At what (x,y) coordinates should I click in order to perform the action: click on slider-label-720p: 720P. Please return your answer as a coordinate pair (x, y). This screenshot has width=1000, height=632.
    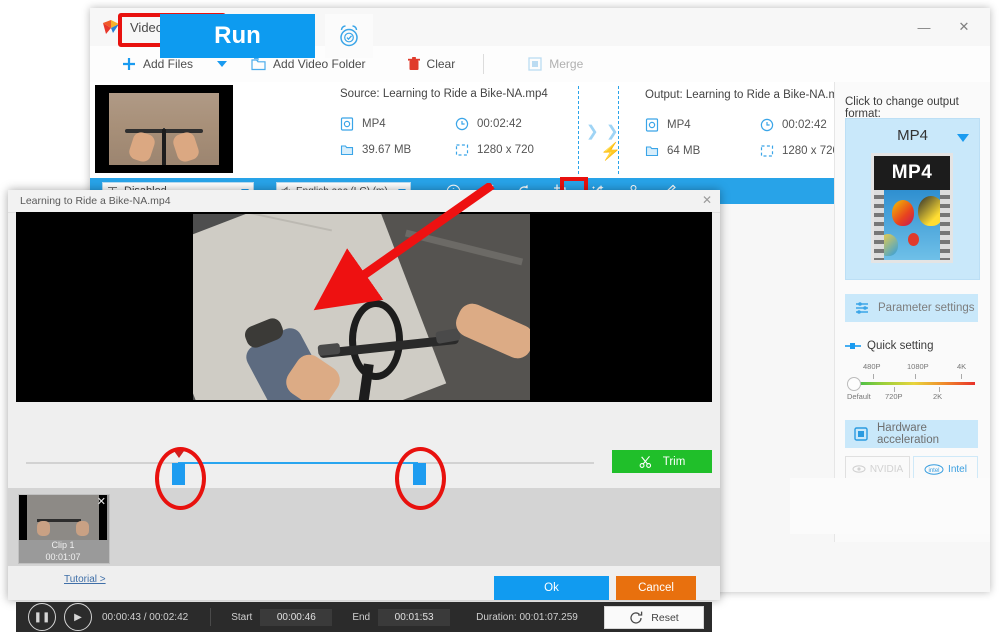
    Looking at the image, I should click on (894, 396).